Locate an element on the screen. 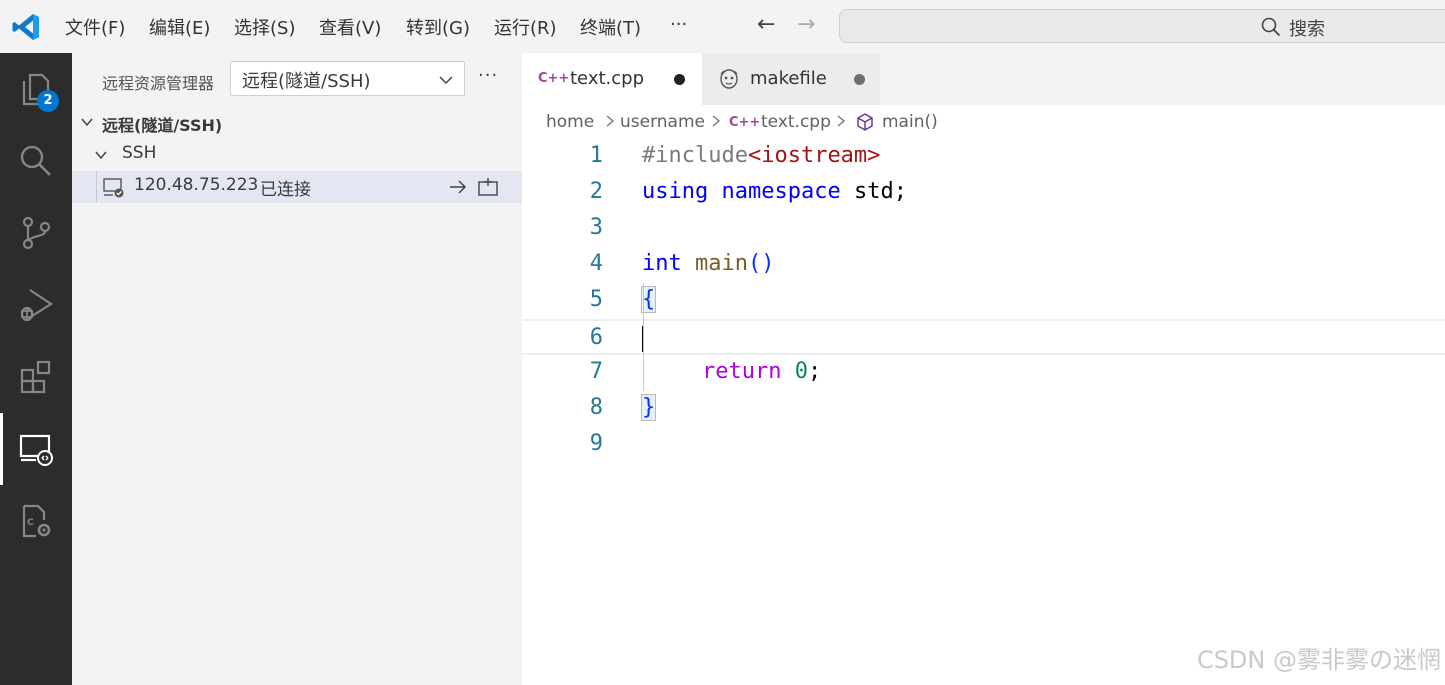 The width and height of the screenshot is (1445, 685). code-line: 7 return 0; is located at coordinates (983, 373).